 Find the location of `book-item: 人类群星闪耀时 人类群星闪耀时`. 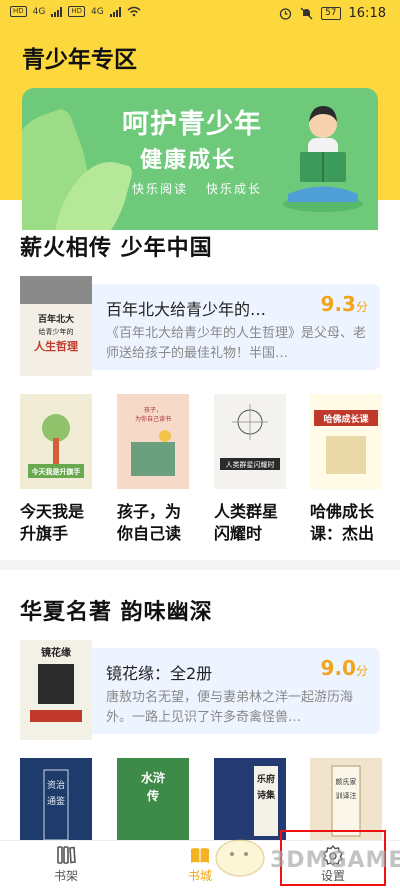

book-item: 人类群星闪耀时 人类群星闪耀时 is located at coordinates (252, 469).